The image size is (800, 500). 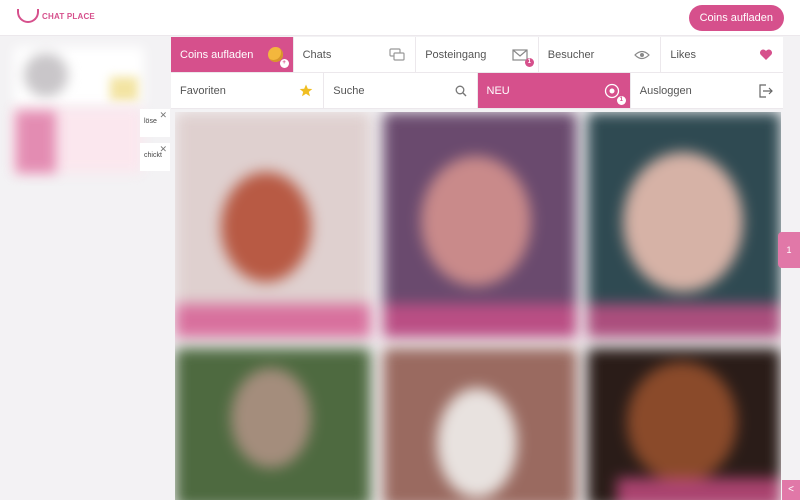 What do you see at coordinates (791, 490) in the screenshot?
I see `collapse-tab: <` at bounding box center [791, 490].